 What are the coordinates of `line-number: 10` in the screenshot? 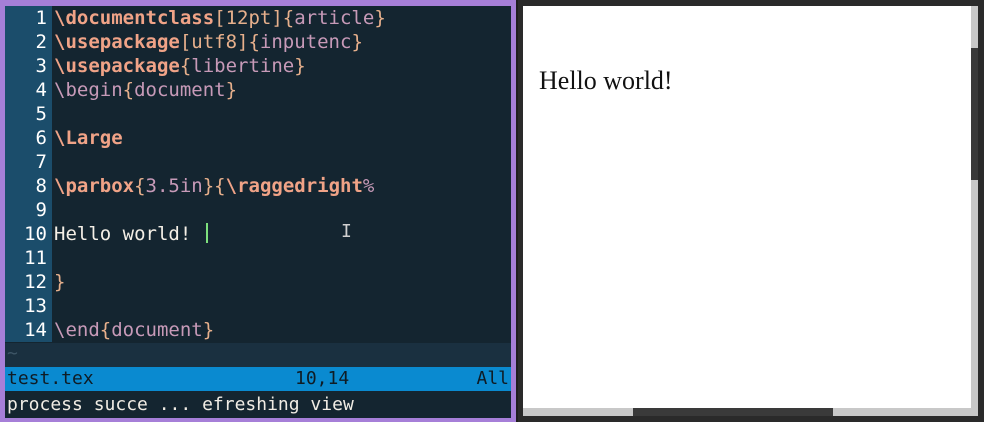 It's located at (35, 234).